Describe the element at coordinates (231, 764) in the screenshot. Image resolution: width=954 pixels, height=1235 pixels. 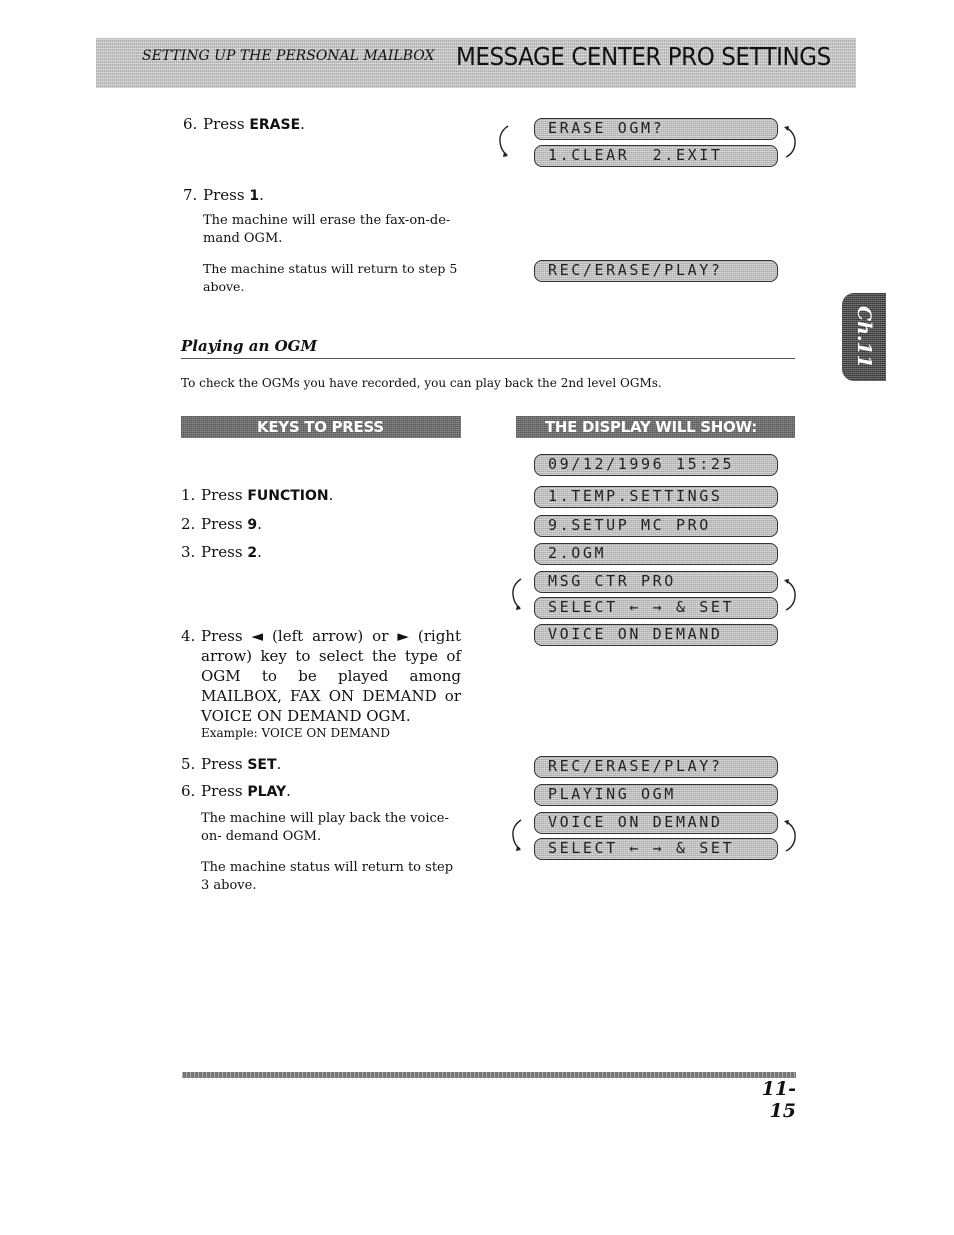
I see `play-step-5: 5. Press SET.` at that location.